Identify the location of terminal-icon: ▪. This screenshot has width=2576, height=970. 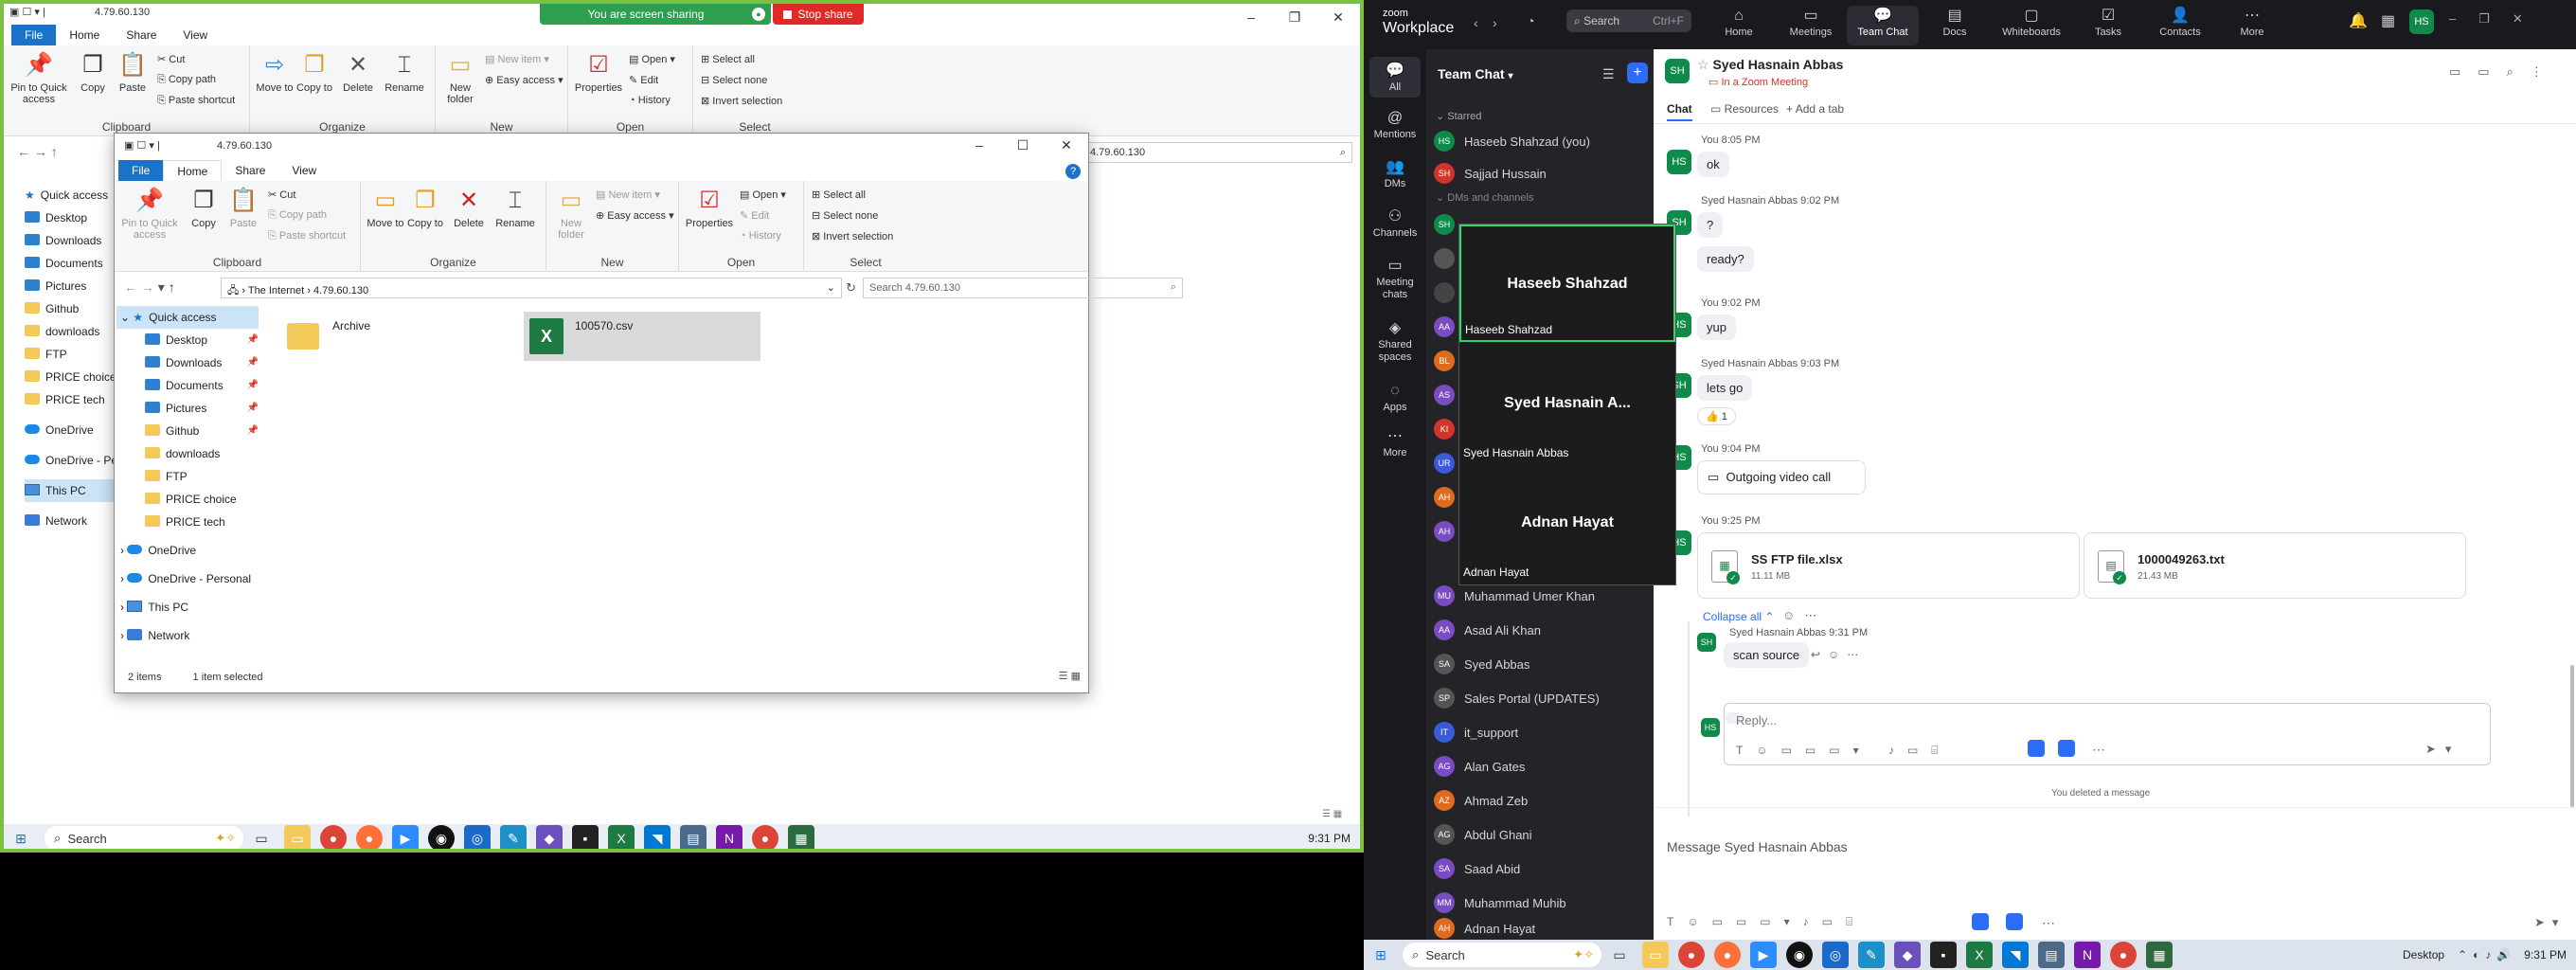
(585, 837).